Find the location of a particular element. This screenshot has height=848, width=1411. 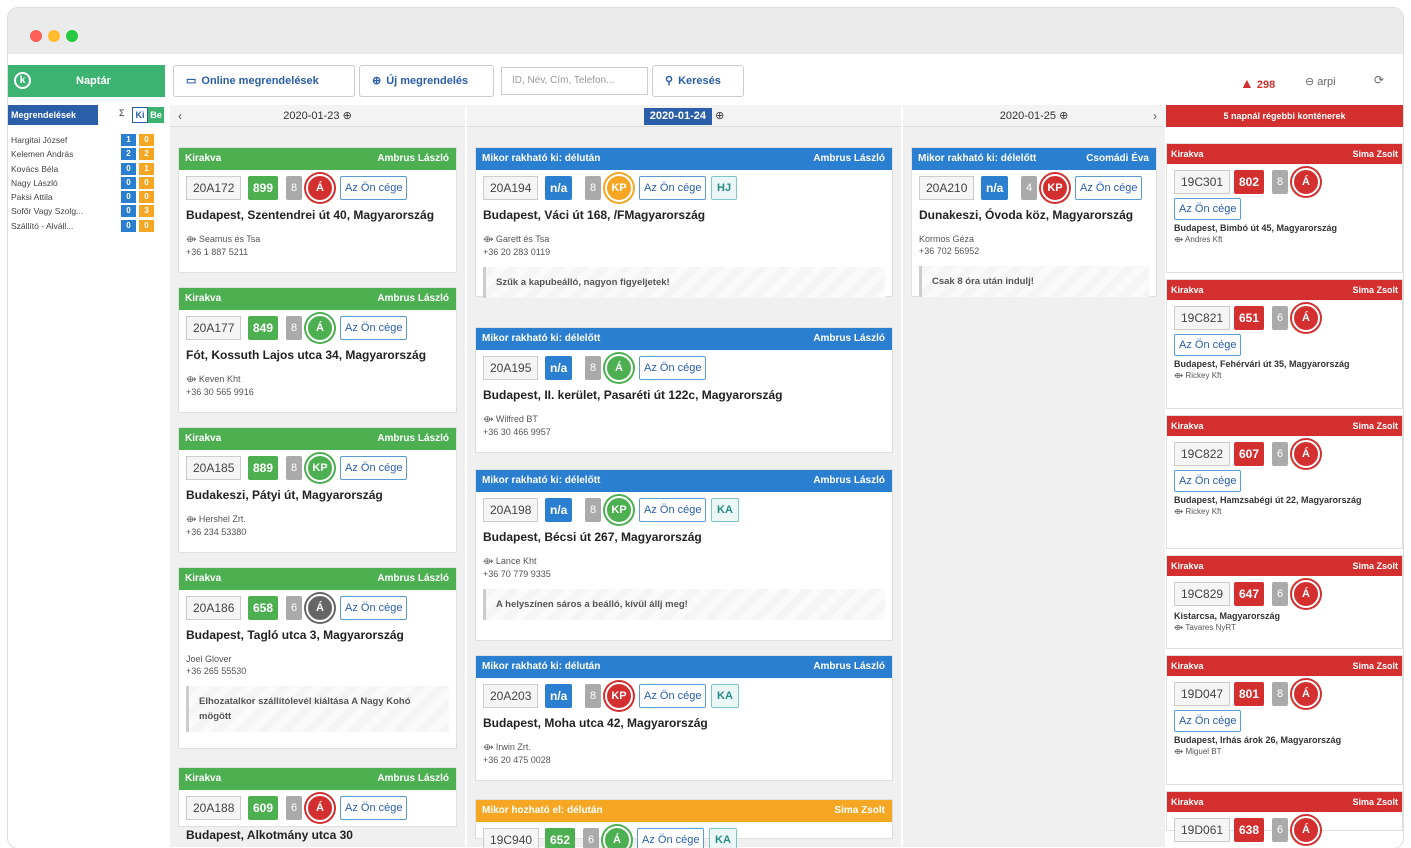

container-id: 20A198 is located at coordinates (511, 510).